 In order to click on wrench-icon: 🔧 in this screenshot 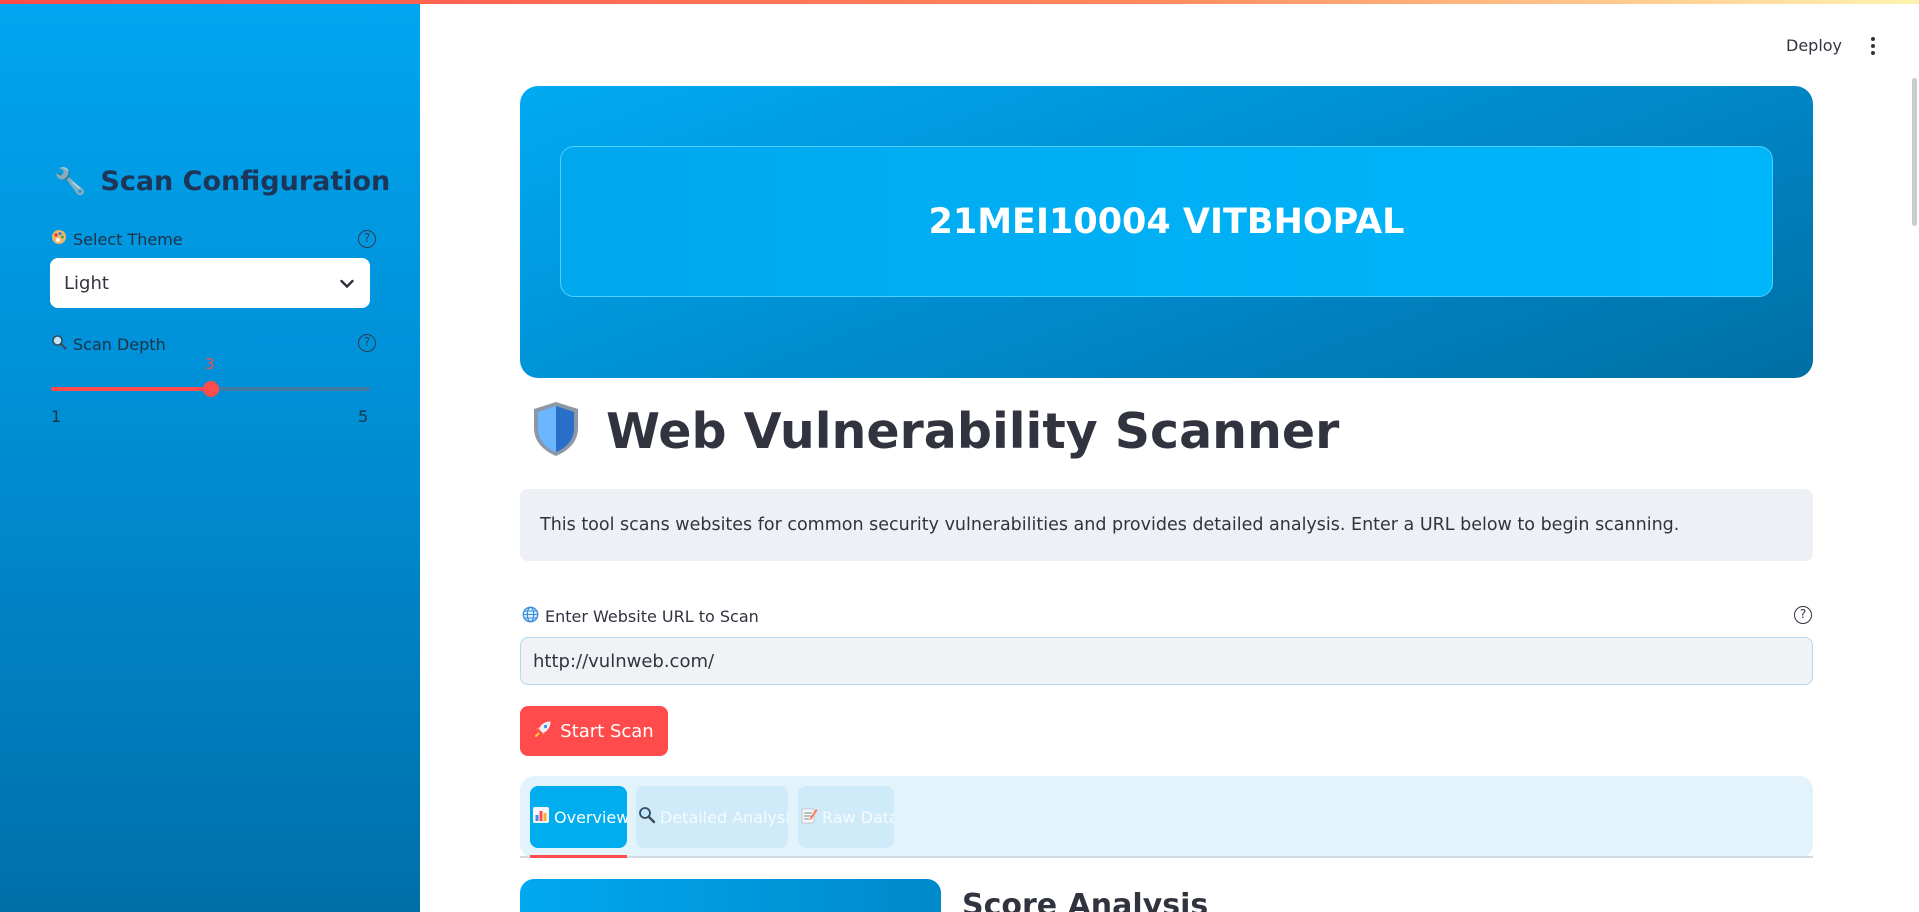, I will do `click(70, 181)`.